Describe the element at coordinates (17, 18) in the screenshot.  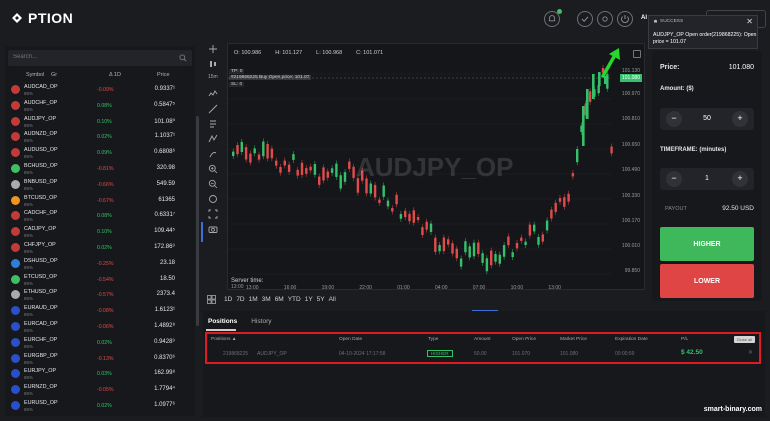
I see `logo-icon` at that location.